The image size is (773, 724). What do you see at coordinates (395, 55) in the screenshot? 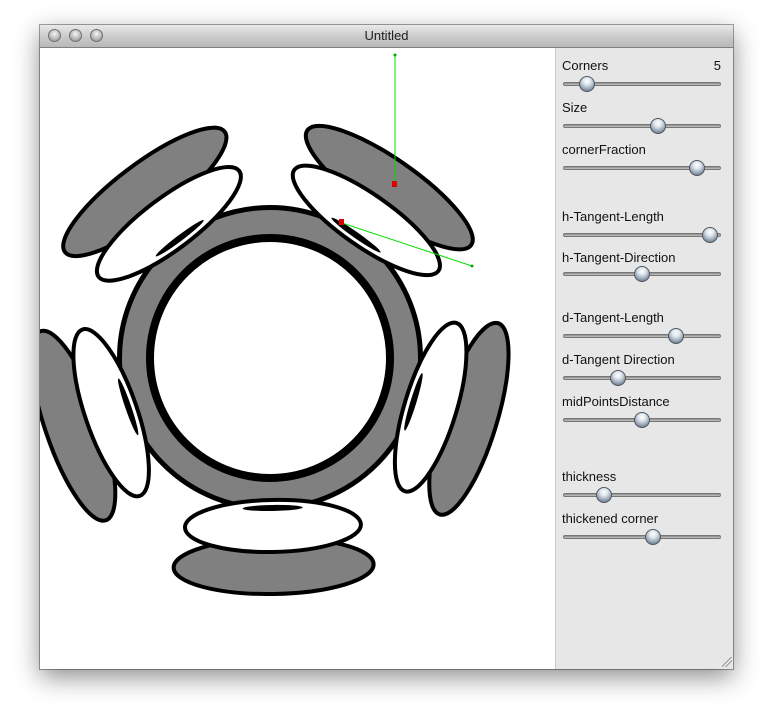
I see `tangent-endpoint-top` at bounding box center [395, 55].